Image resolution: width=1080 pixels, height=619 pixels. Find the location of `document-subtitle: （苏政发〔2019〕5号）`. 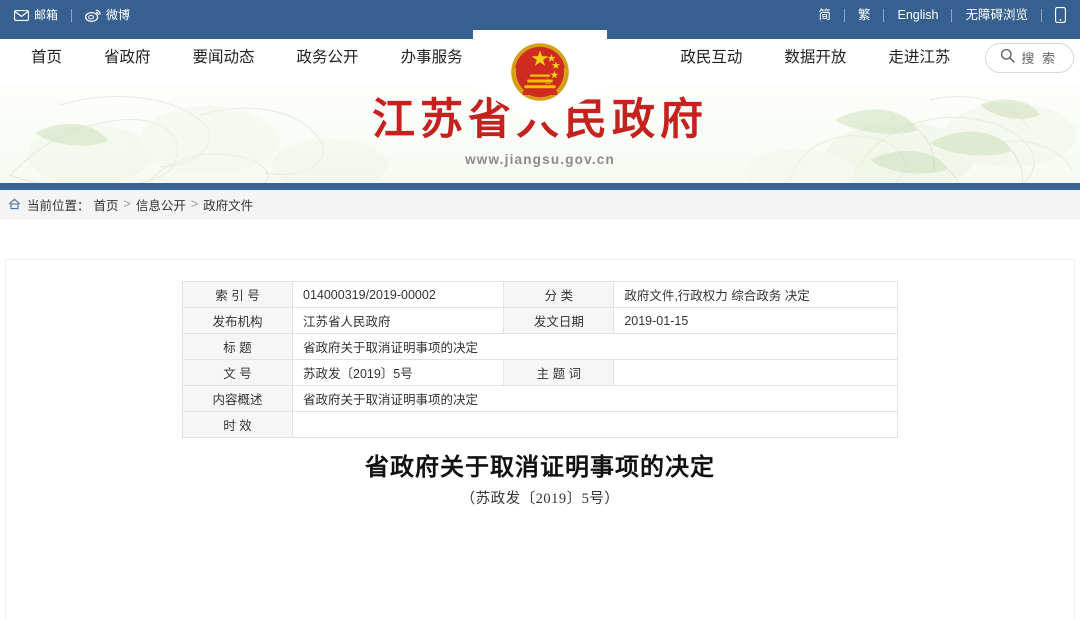

document-subtitle: （苏政发〔2019〕5号） is located at coordinates (540, 499).